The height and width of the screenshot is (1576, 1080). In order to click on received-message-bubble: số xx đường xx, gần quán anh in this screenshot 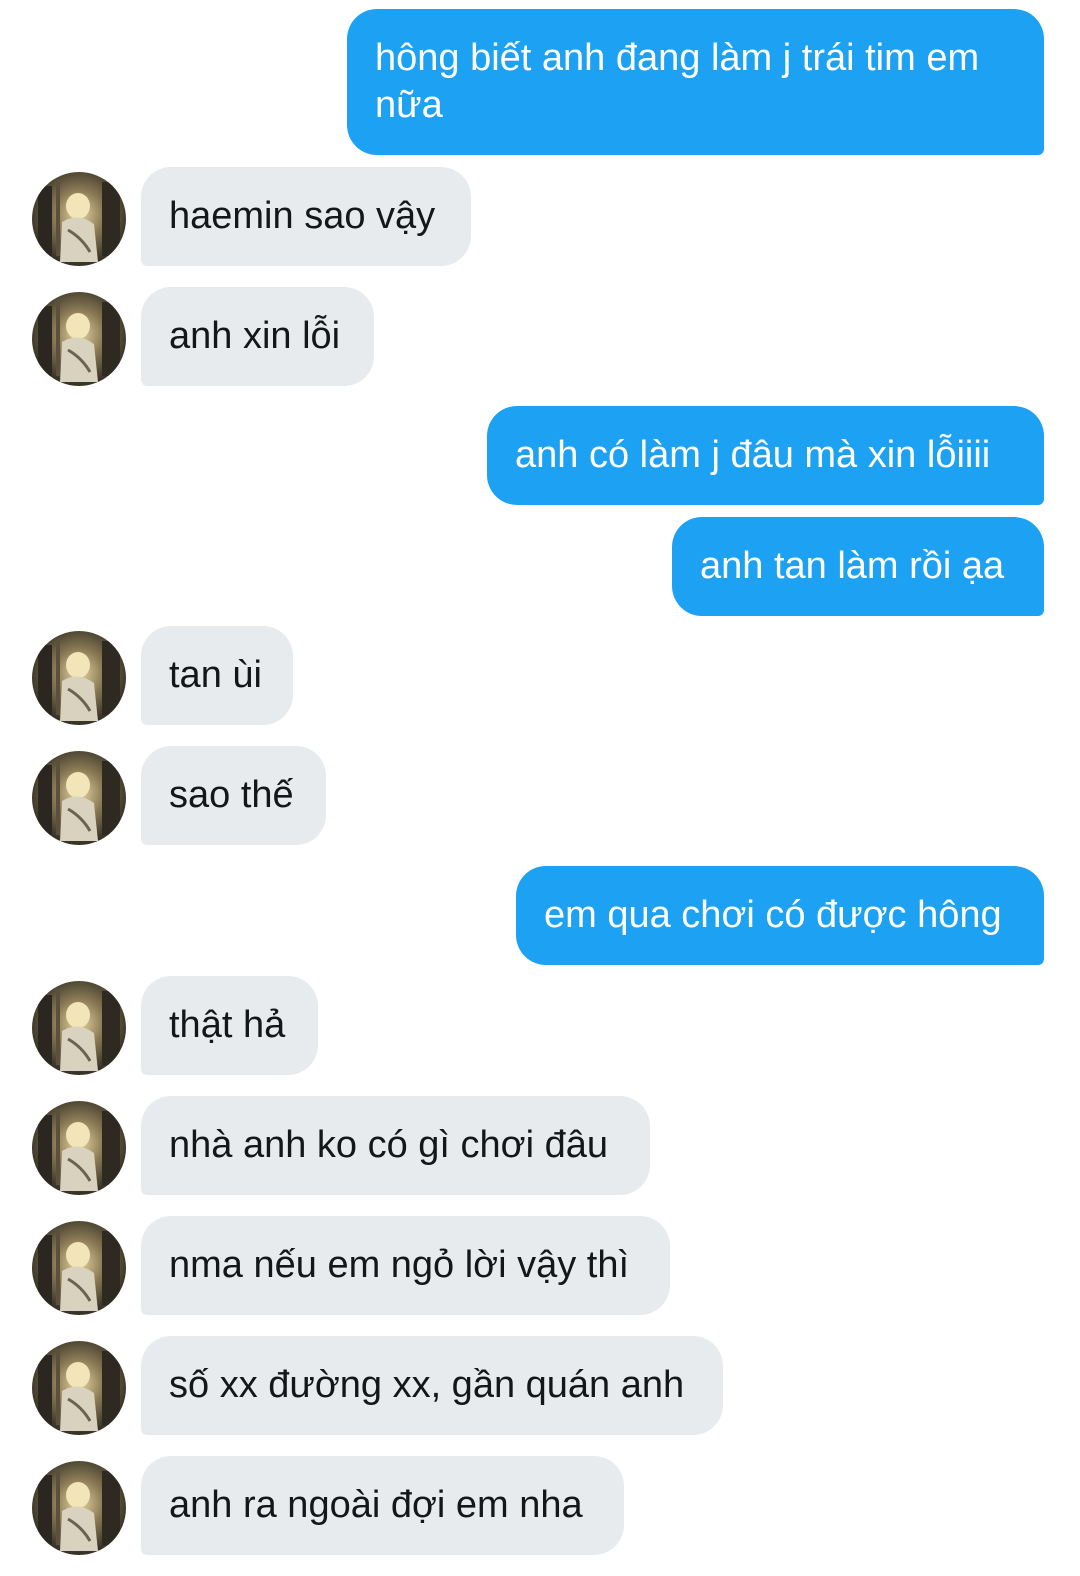, I will do `click(432, 1385)`.